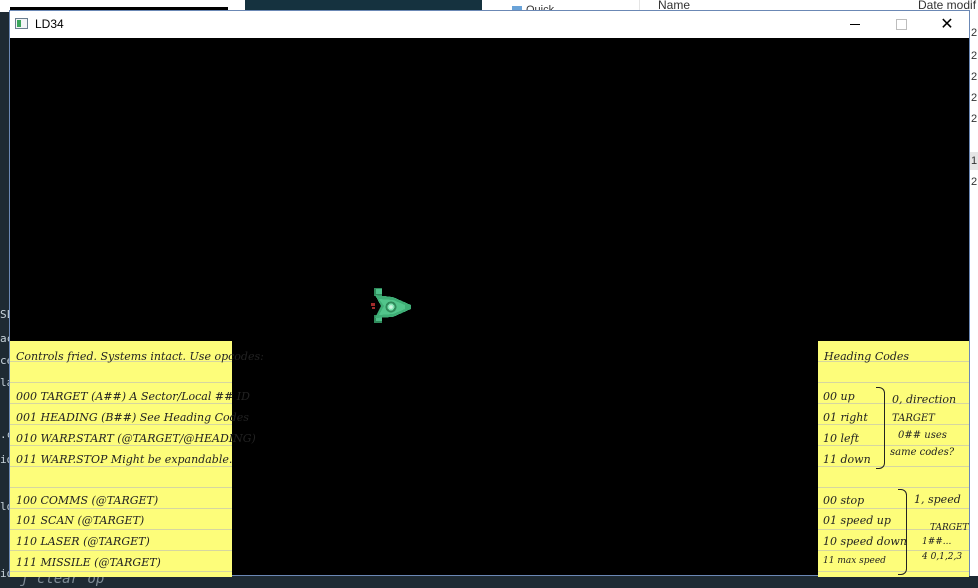 Image resolution: width=978 pixels, height=588 pixels. I want to click on speed-code: 01 speed up, so click(857, 520).